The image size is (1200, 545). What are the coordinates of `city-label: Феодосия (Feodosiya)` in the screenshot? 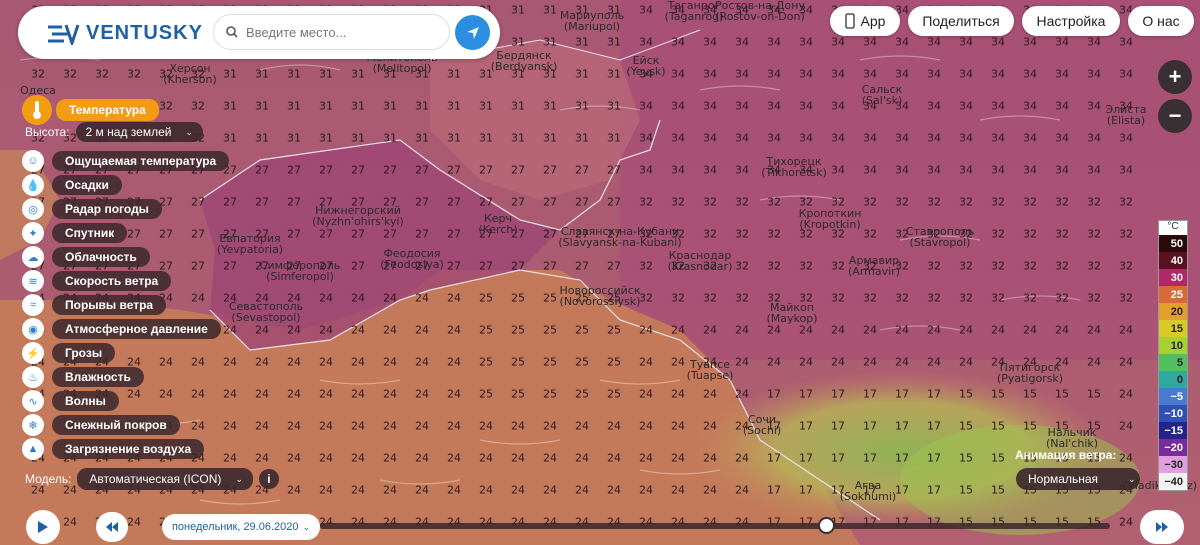 It's located at (412, 259).